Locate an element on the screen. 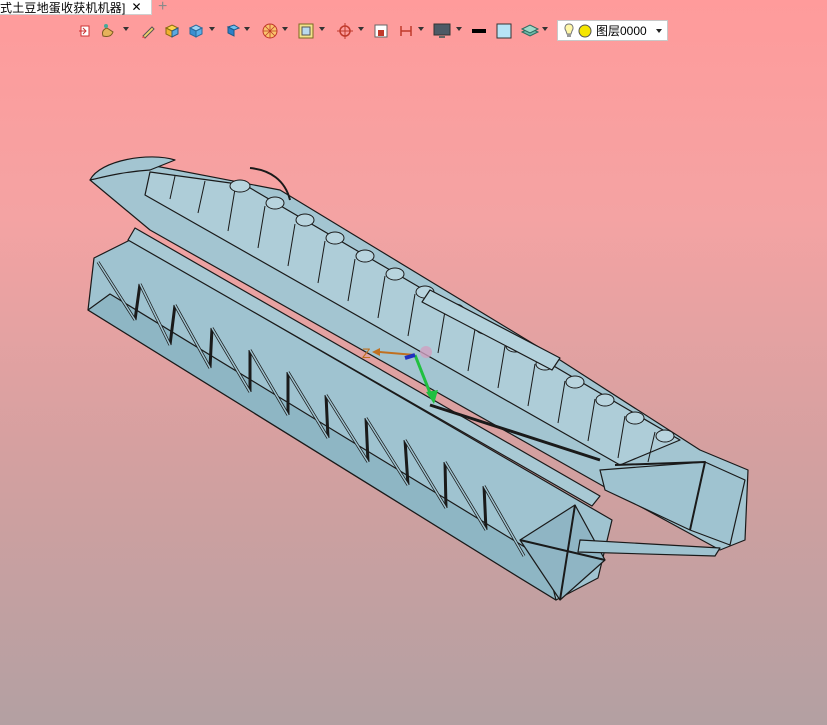 Image resolution: width=827 pixels, height=725 pixels. end-guard is located at coordinates (672, 503).